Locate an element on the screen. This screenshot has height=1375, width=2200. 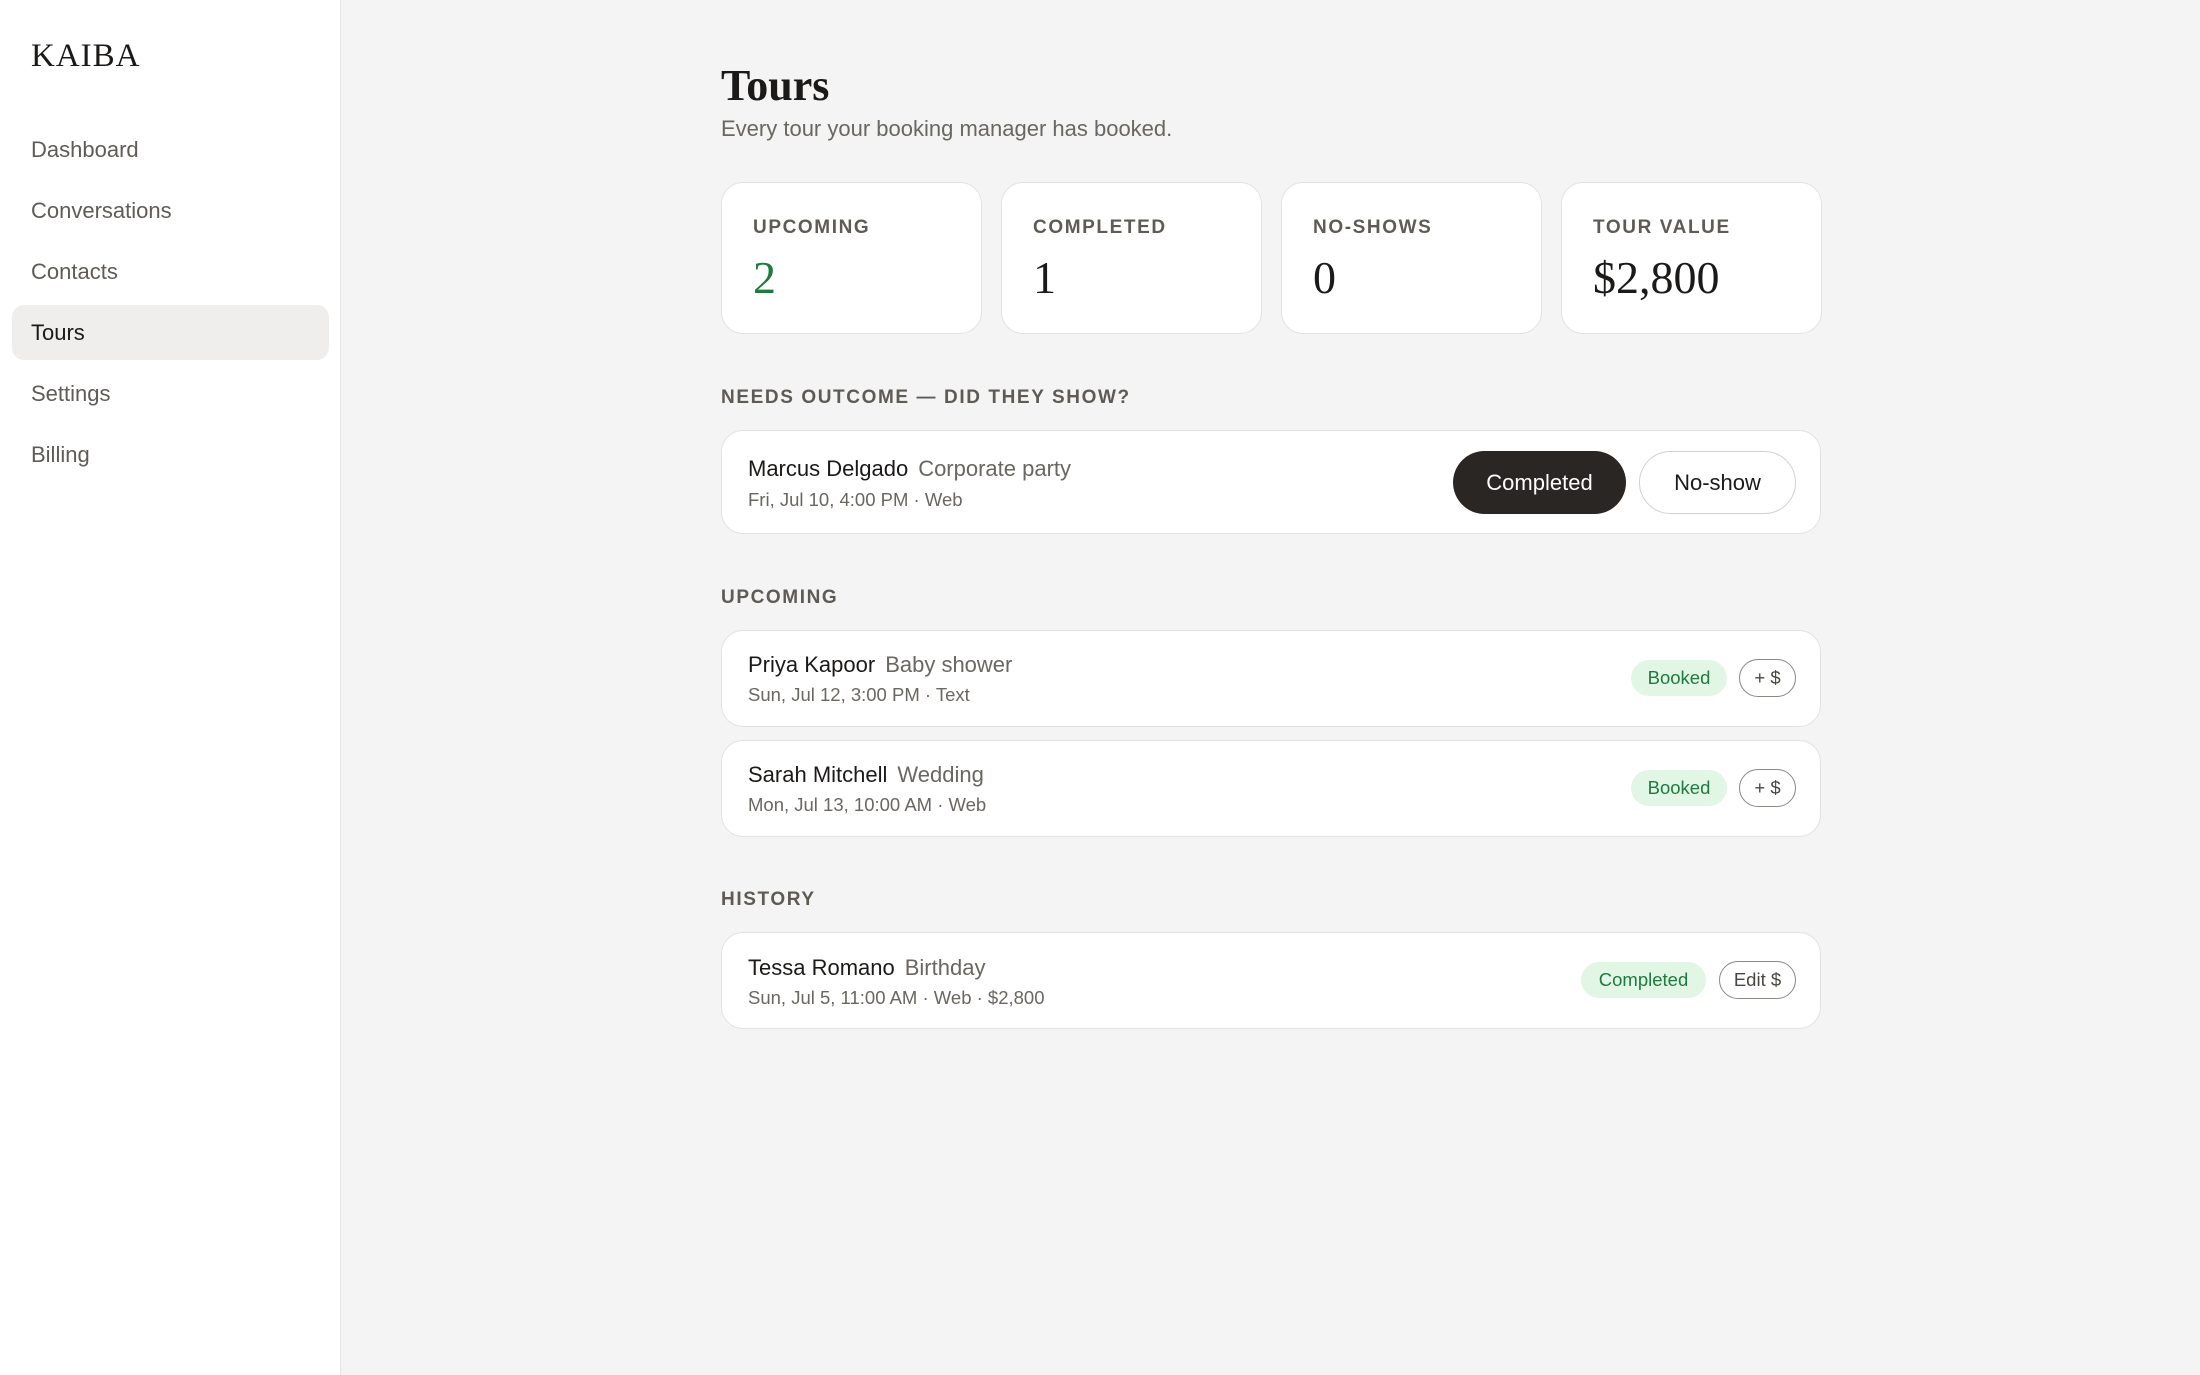
stat-label: UPCOMING is located at coordinates (812, 227).